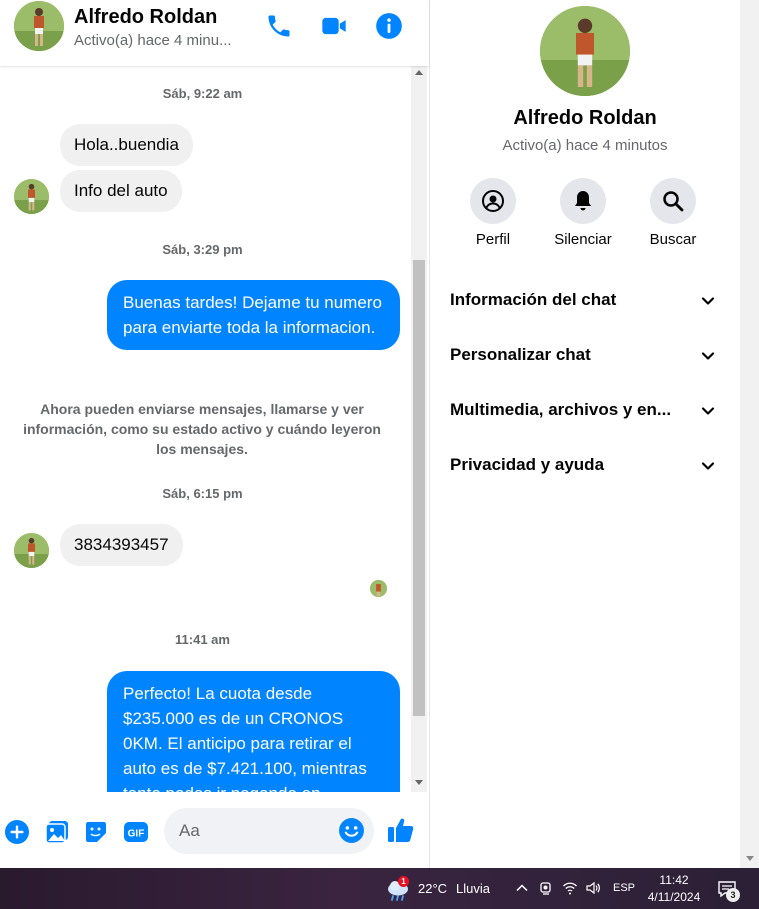 The width and height of the screenshot is (759, 909). I want to click on profile-status: Activo(a) hace 4 minutos, so click(585, 145).